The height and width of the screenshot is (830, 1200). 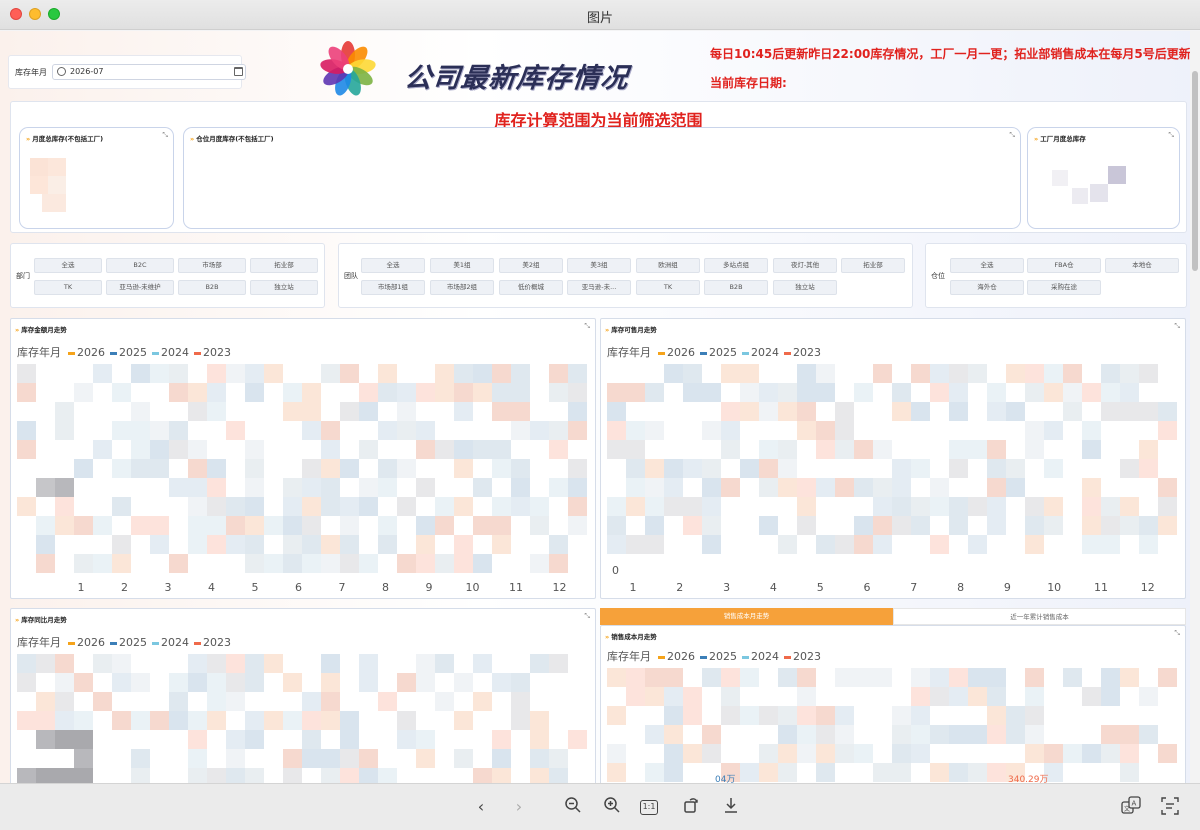 What do you see at coordinates (612, 807) in the screenshot?
I see `zoom-in-icon` at bounding box center [612, 807].